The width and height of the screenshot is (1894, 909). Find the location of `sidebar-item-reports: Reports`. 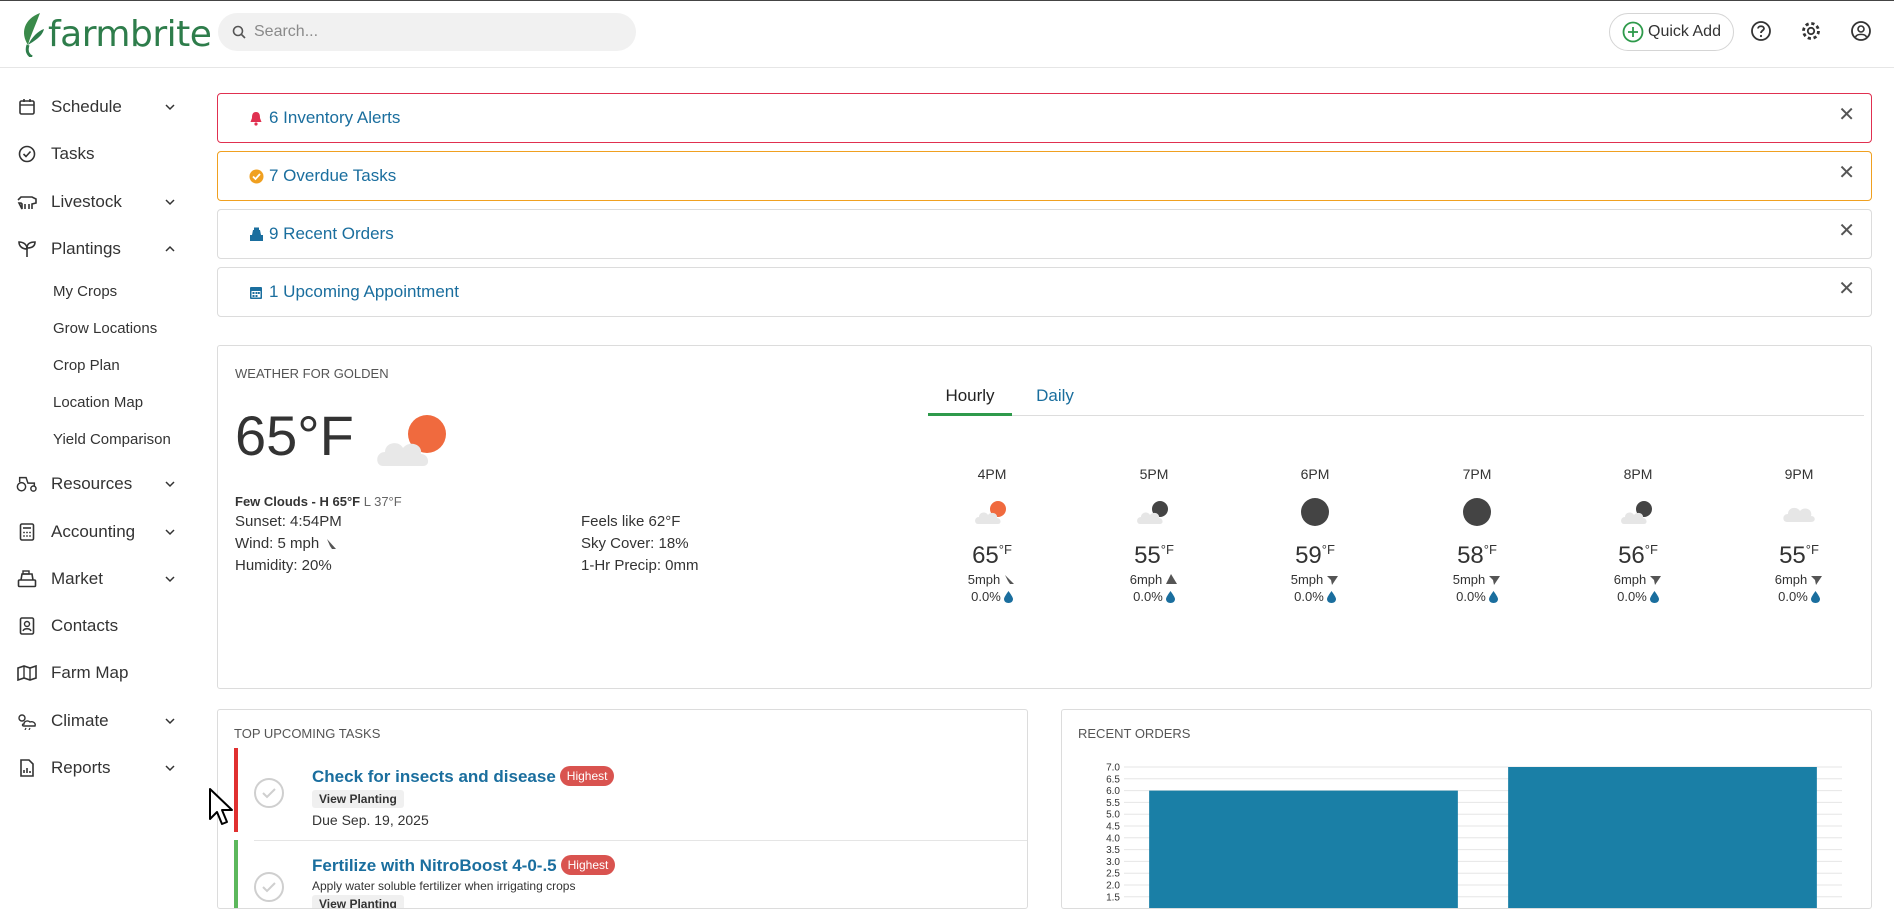

sidebar-item-reports: Reports is located at coordinates (100, 768).